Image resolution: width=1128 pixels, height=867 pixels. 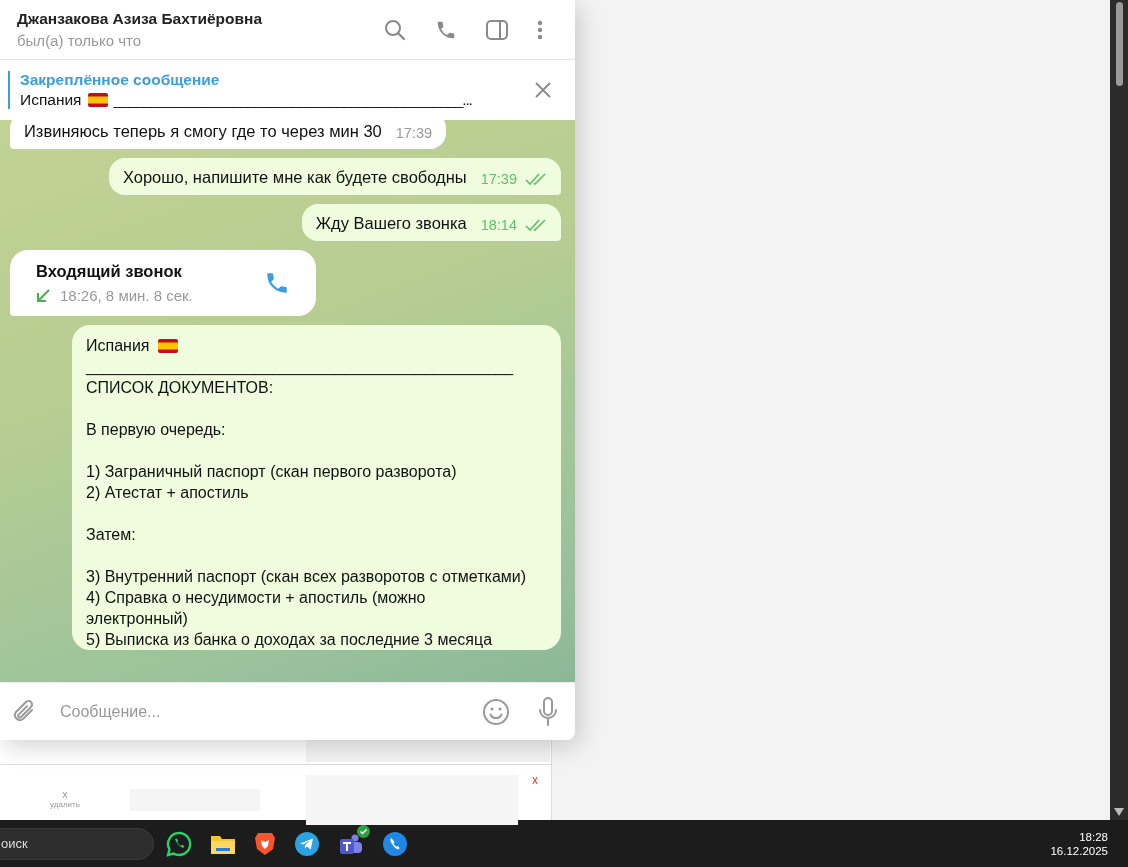 What do you see at coordinates (156, 430) in the screenshot?
I see `message-line: В первую очередь:` at bounding box center [156, 430].